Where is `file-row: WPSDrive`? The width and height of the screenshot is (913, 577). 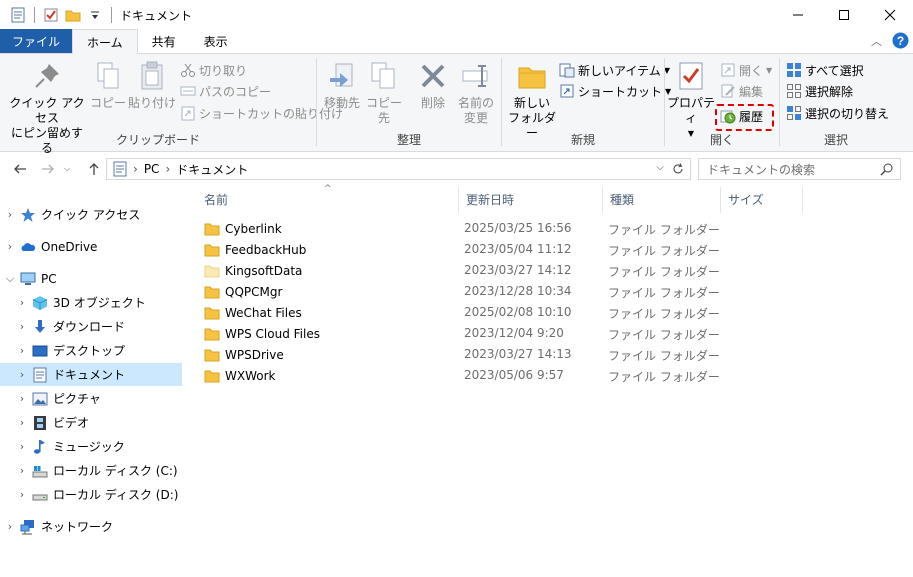
file-row: WPSDrive is located at coordinates (244, 354).